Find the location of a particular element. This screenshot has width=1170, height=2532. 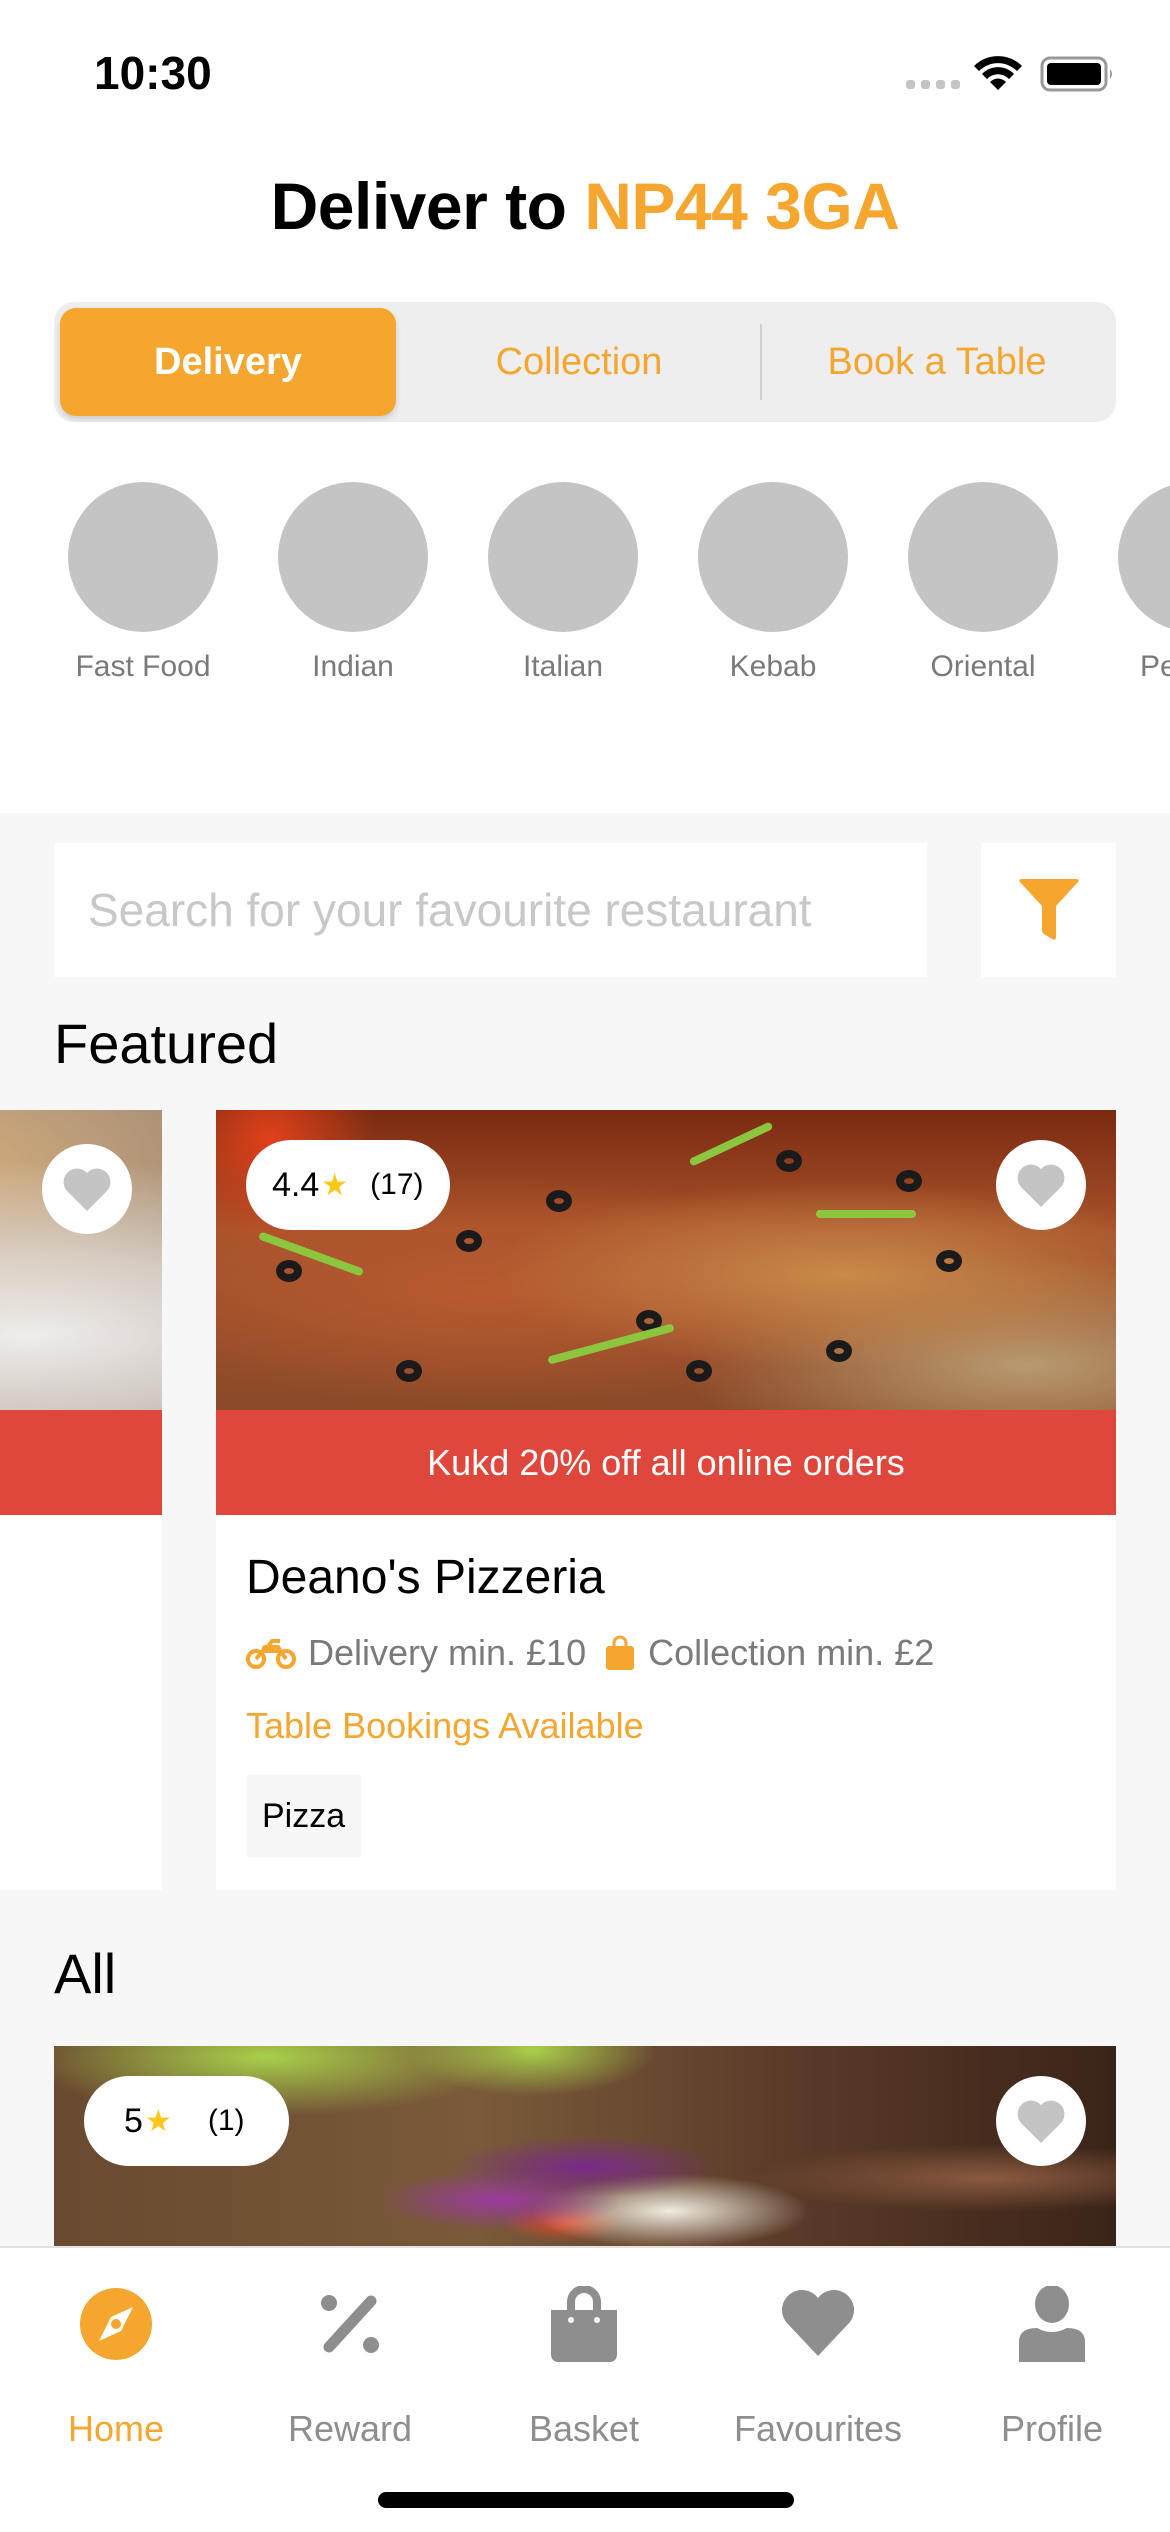

tab-reward: Reward is located at coordinates (350, 2367).